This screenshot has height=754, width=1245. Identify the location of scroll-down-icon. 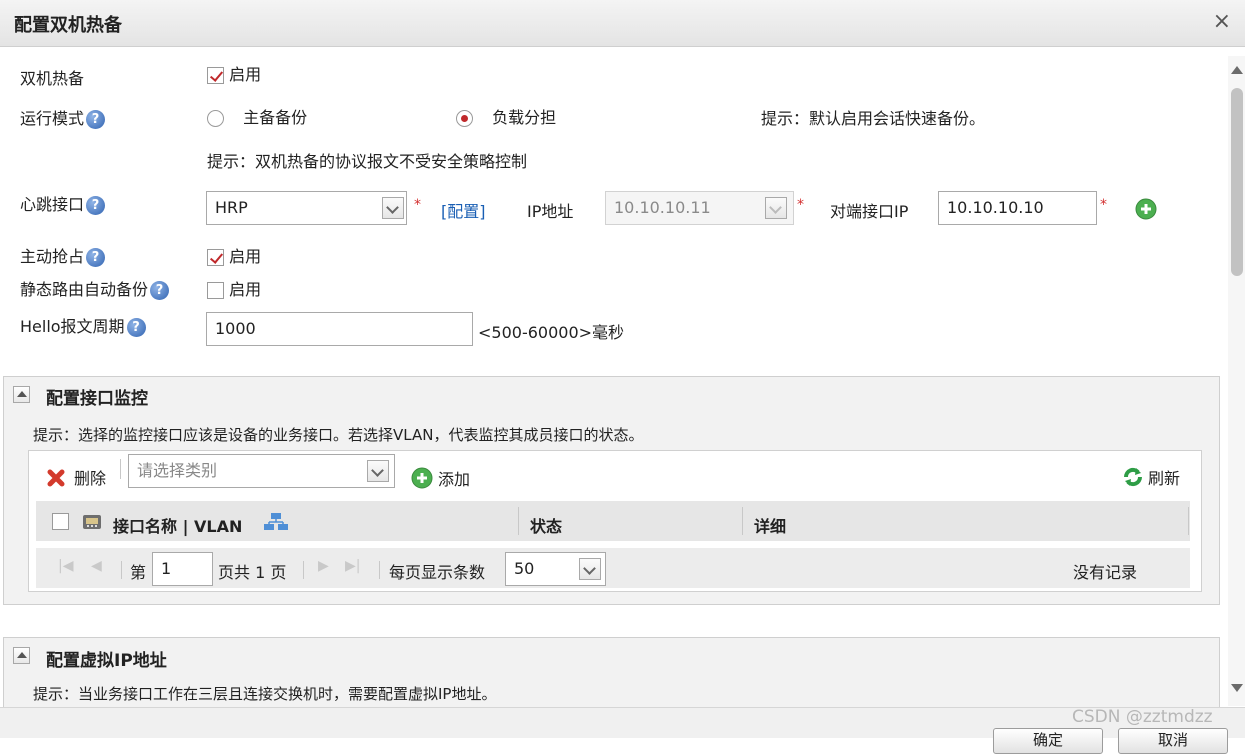
(1237, 688).